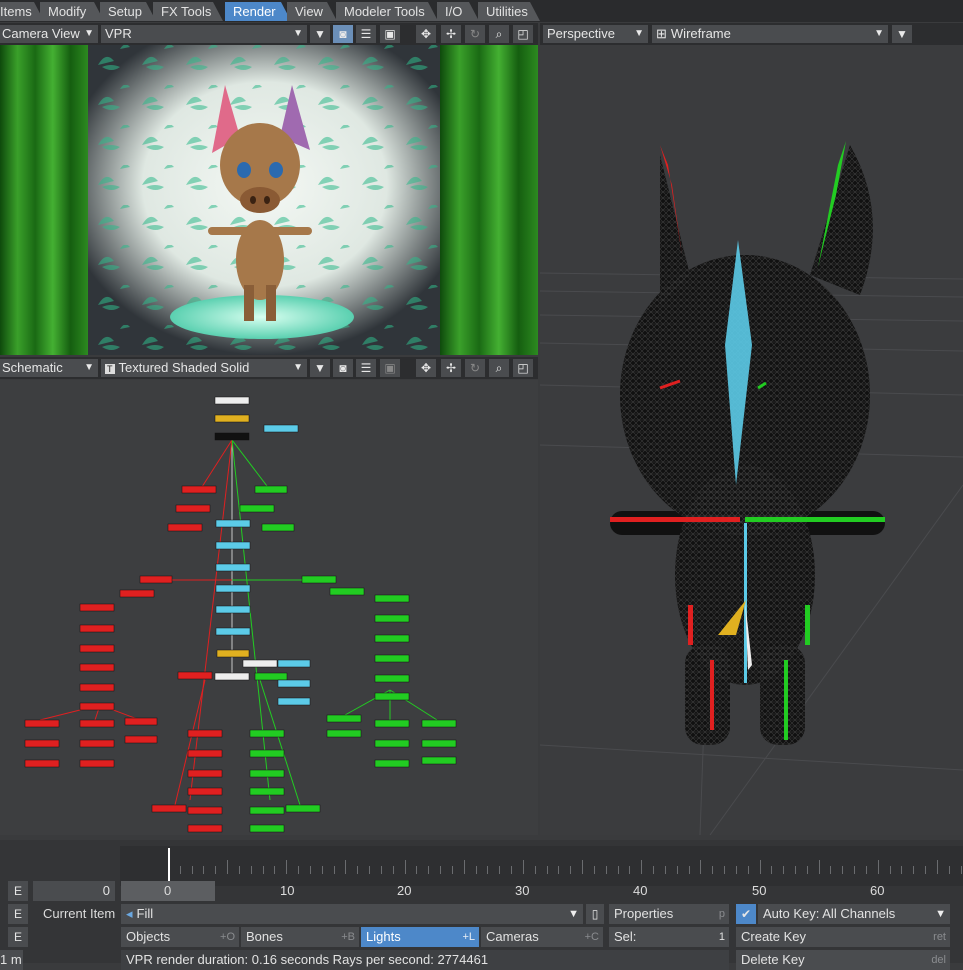  What do you see at coordinates (49, 368) in the screenshot?
I see `view-type-dropdown: Schematic ▼` at bounding box center [49, 368].